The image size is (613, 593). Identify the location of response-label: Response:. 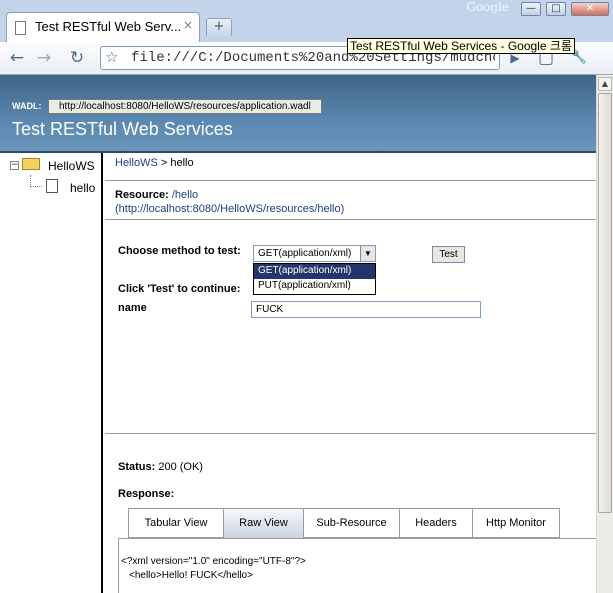
(146, 494).